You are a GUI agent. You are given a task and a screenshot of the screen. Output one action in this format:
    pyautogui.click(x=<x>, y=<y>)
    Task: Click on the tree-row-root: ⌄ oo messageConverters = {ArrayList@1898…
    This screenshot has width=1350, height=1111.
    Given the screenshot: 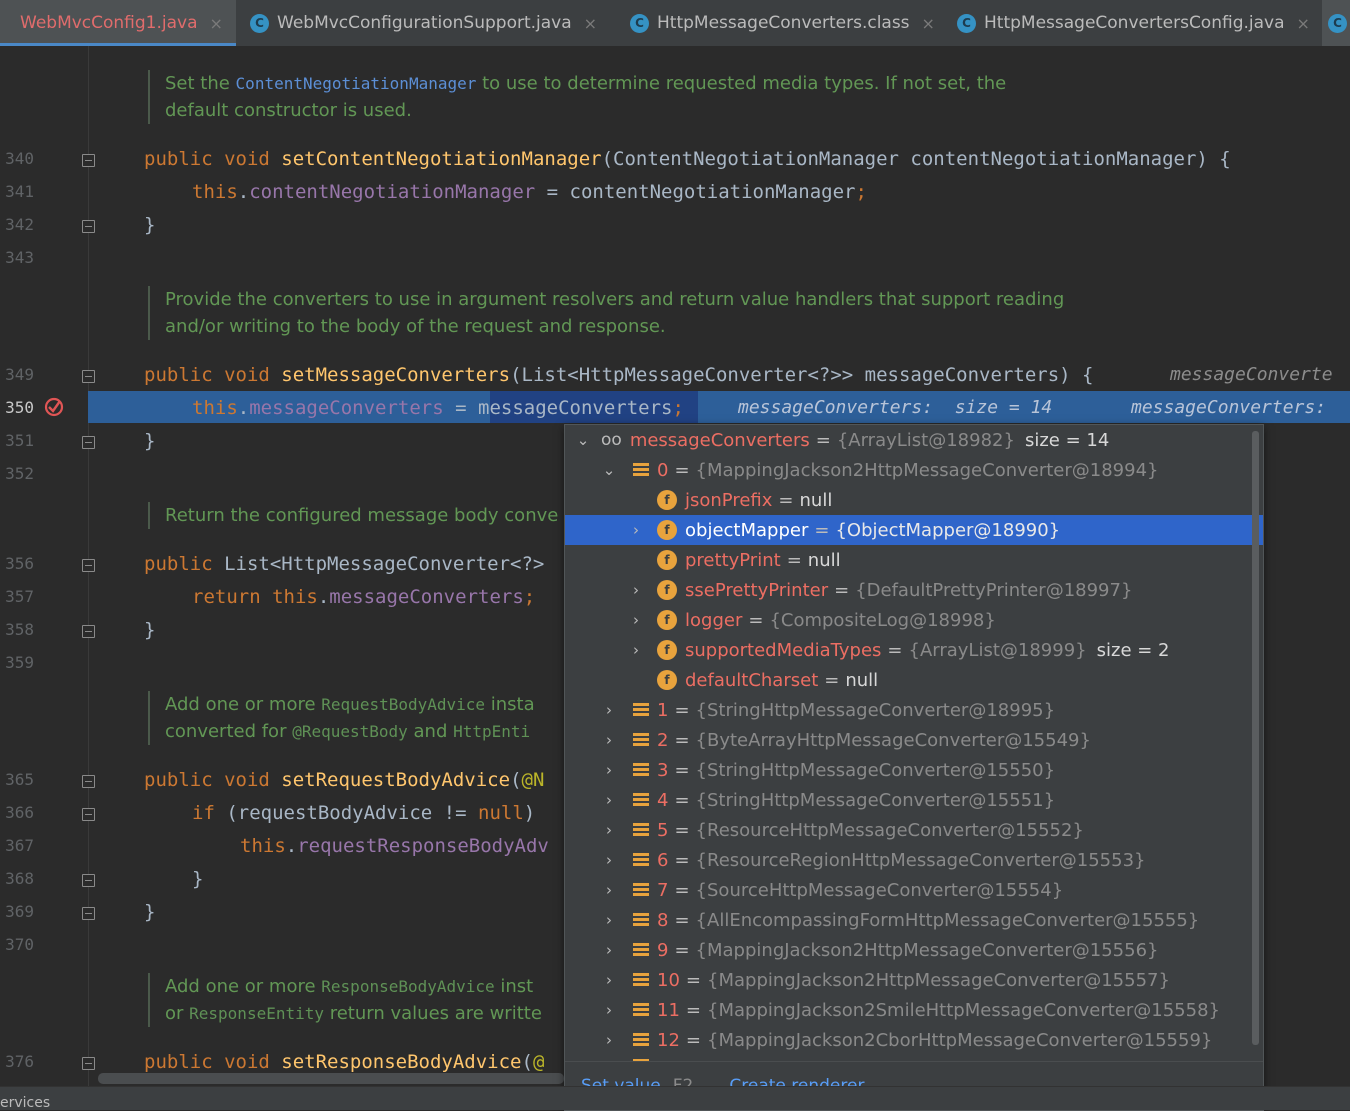 What is the action you would take?
    pyautogui.click(x=914, y=440)
    